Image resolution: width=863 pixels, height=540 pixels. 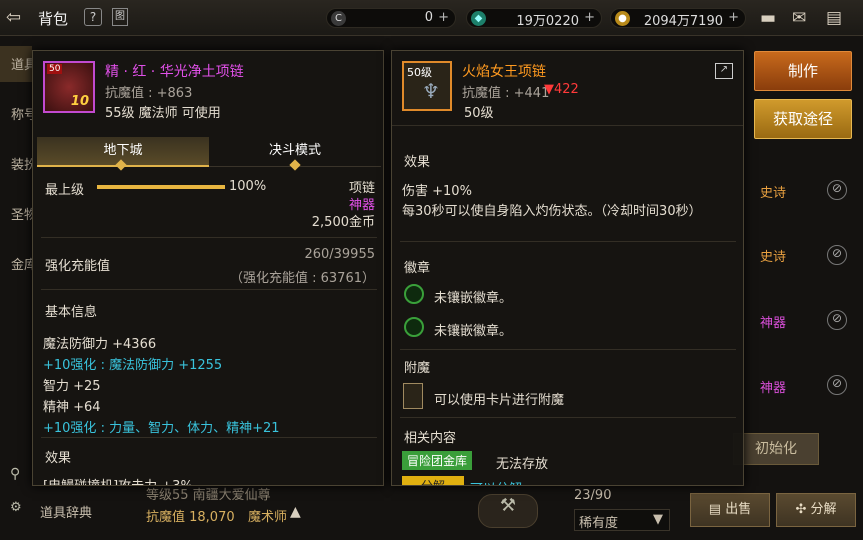 What do you see at coordinates (15, 474) in the screenshot?
I see `lock-icon: ⚲` at bounding box center [15, 474].